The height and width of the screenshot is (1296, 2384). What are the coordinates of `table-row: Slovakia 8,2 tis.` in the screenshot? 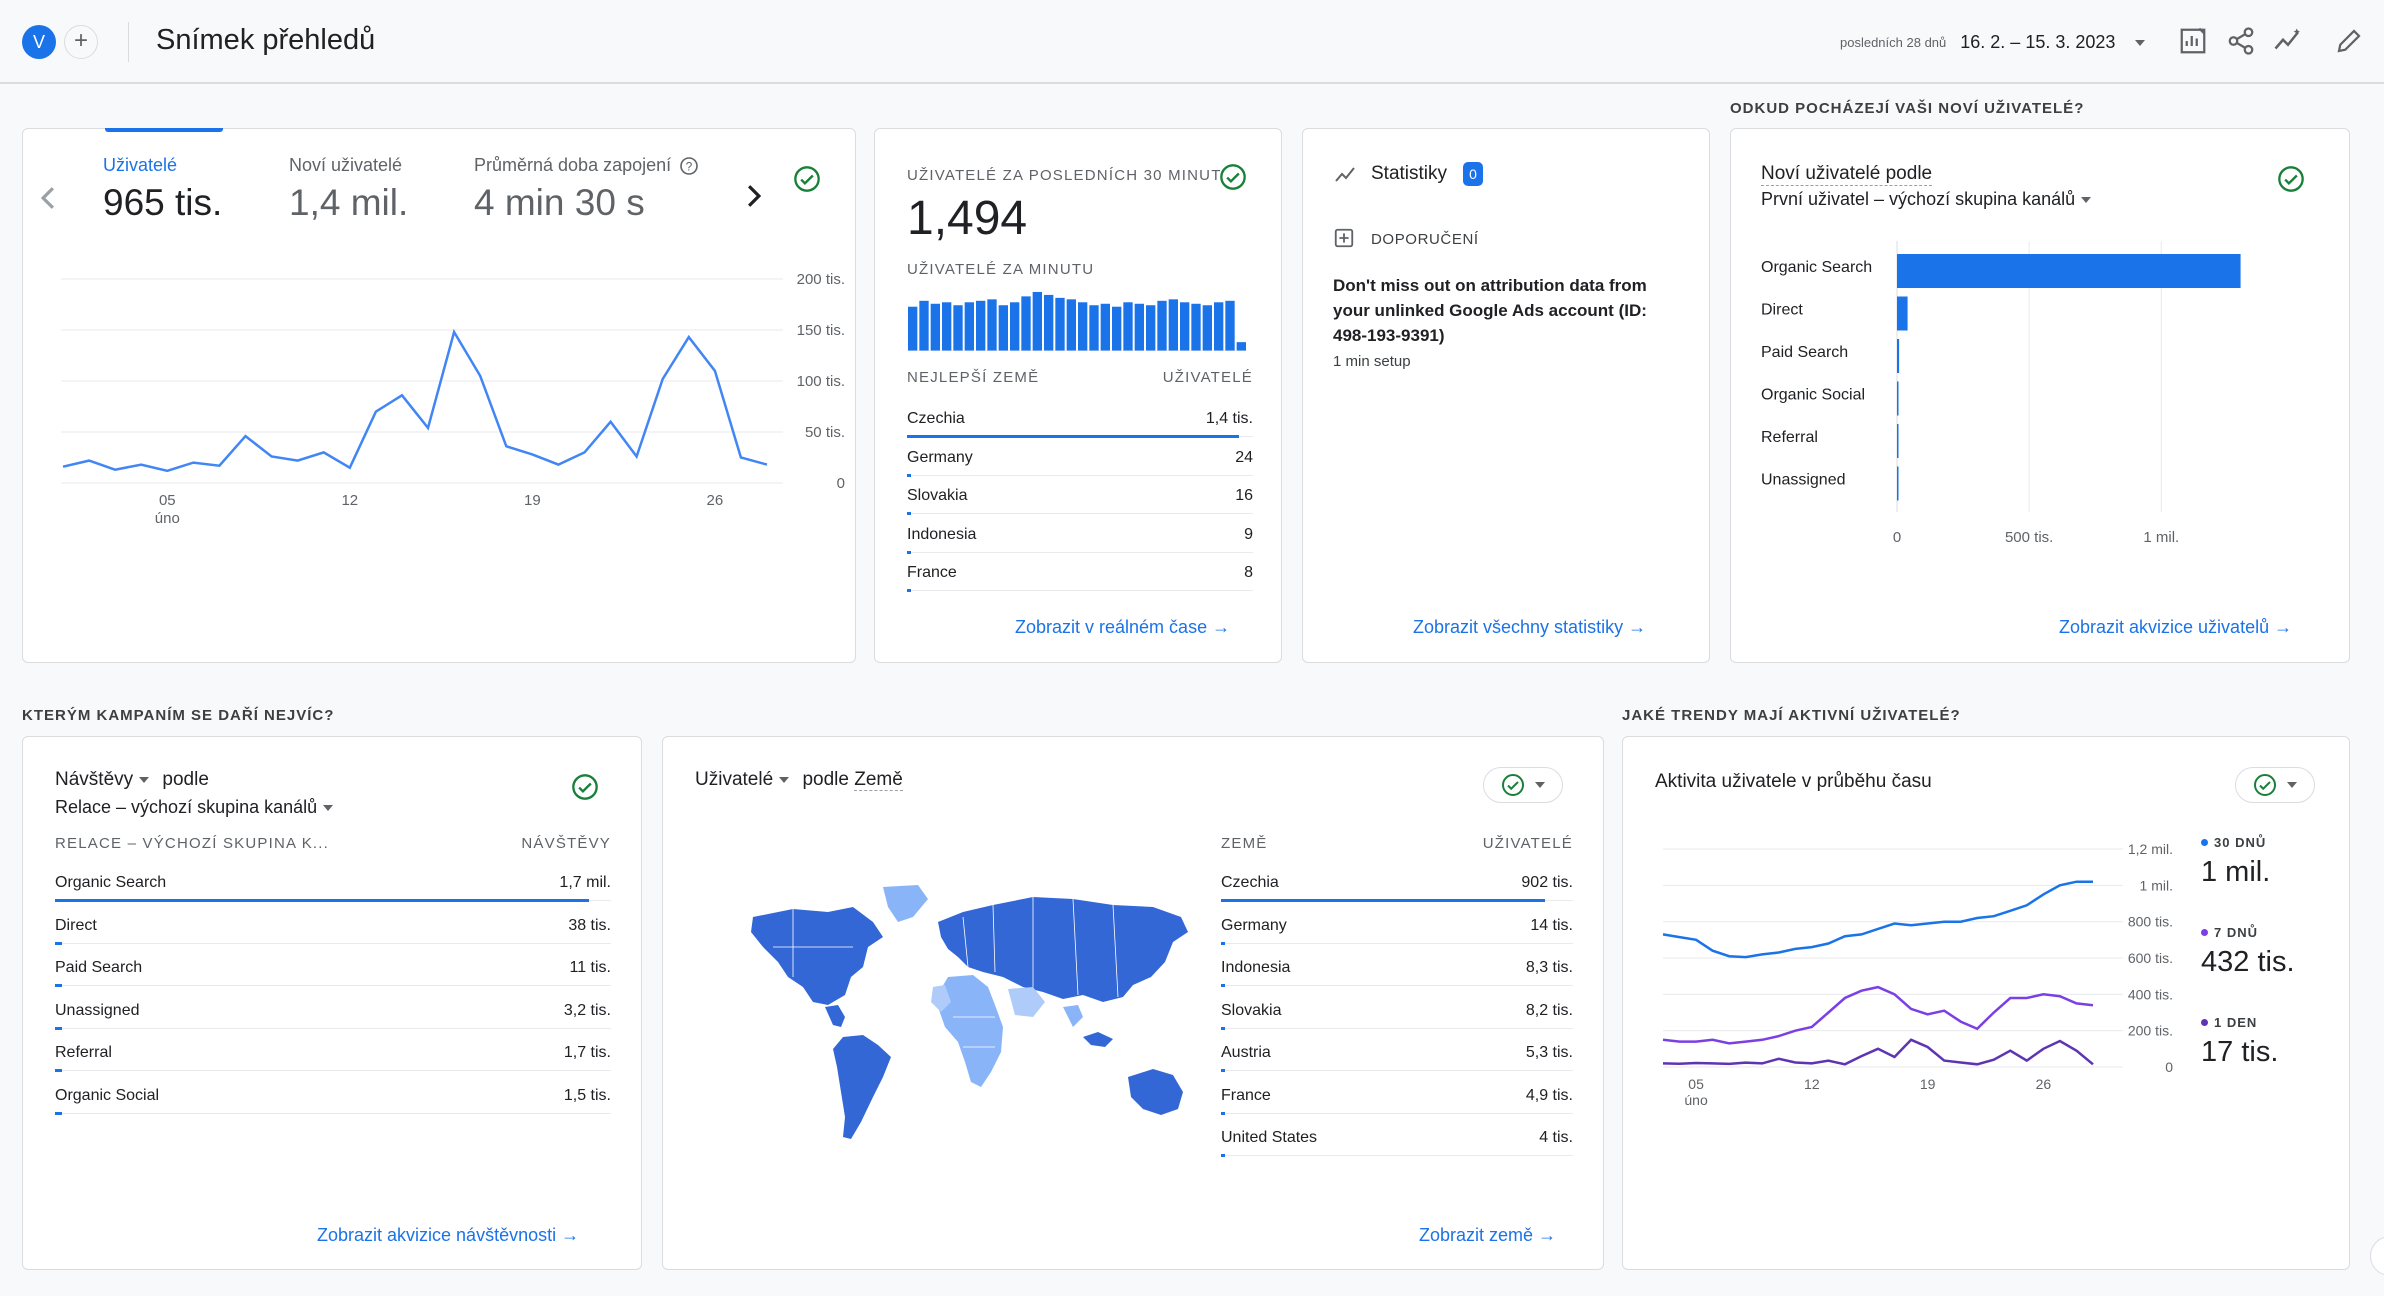 It's located at (1397, 1010).